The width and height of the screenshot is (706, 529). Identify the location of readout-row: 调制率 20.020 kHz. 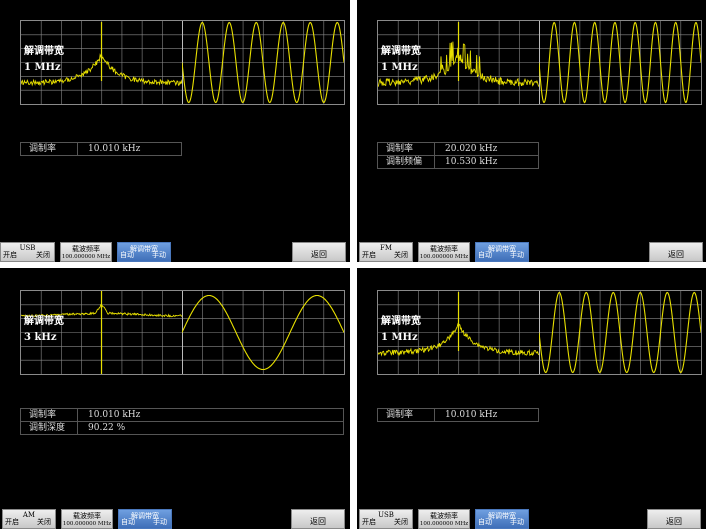
(458, 149).